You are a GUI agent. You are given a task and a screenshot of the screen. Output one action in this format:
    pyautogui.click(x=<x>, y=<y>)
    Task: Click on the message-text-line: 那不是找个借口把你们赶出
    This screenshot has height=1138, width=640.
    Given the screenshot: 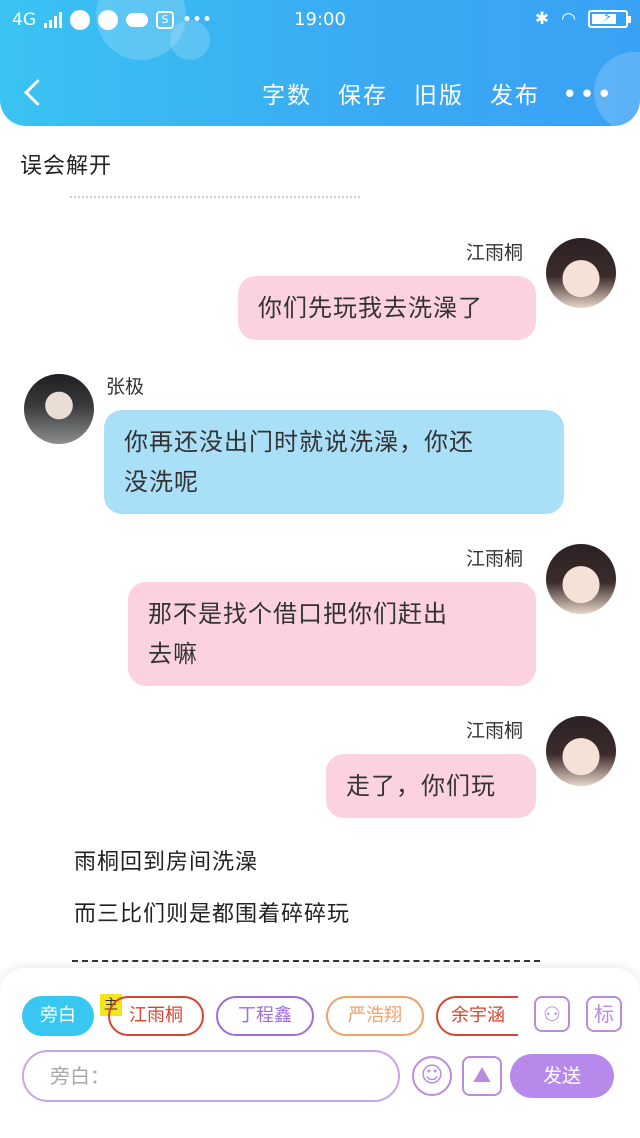 What is the action you would take?
    pyautogui.click(x=298, y=614)
    